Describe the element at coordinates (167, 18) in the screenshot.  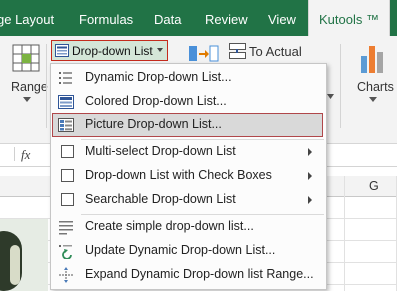
I see `tab-data: Data` at that location.